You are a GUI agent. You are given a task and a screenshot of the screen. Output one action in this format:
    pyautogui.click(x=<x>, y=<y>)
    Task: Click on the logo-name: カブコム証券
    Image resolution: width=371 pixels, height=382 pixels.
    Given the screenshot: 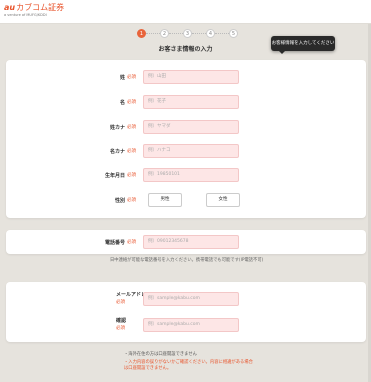 What is the action you would take?
    pyautogui.click(x=40, y=7)
    